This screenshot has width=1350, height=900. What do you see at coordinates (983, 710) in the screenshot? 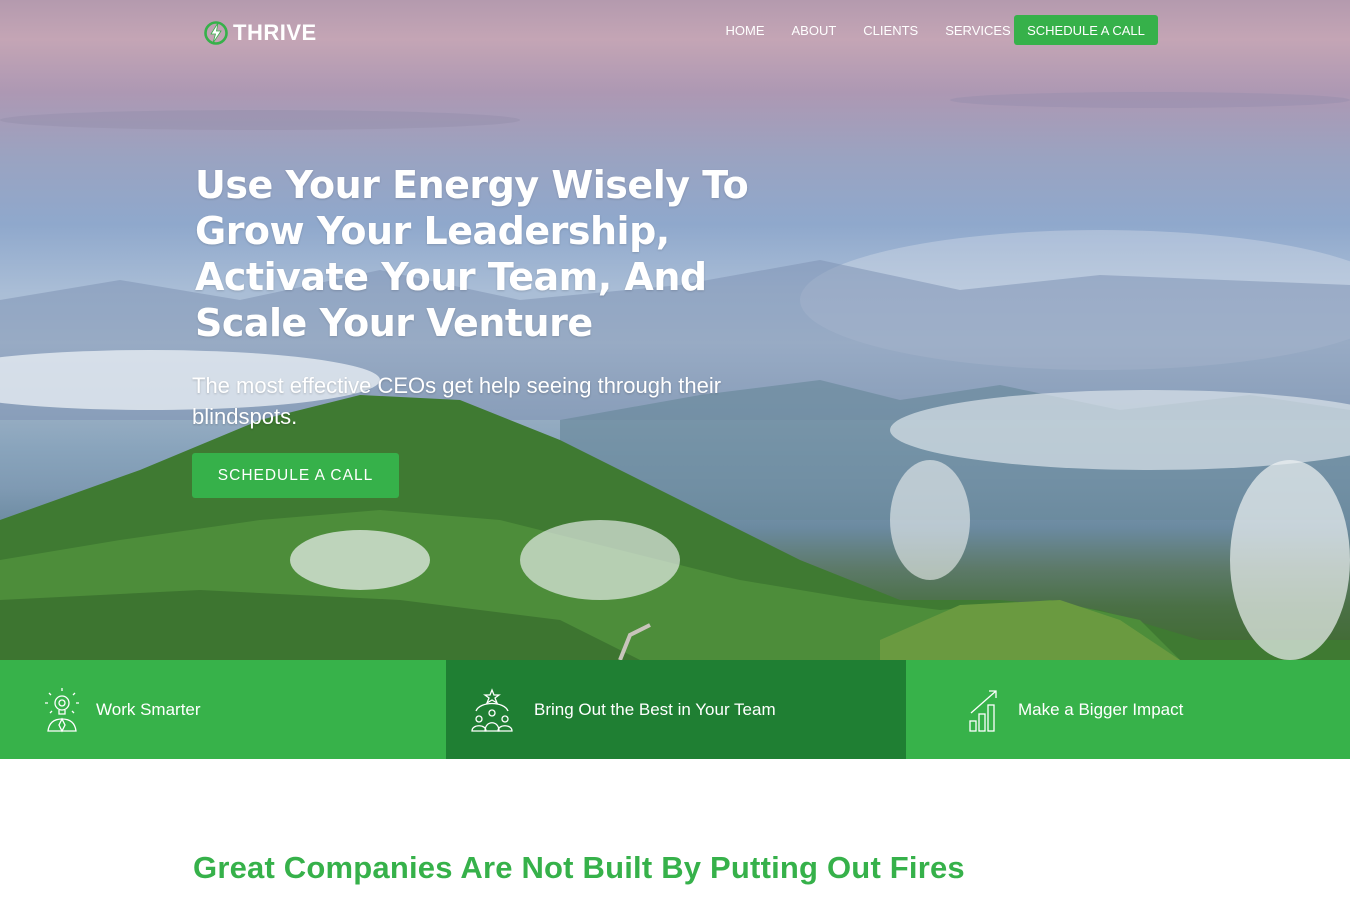
I see `growth-chart-icon` at bounding box center [983, 710].